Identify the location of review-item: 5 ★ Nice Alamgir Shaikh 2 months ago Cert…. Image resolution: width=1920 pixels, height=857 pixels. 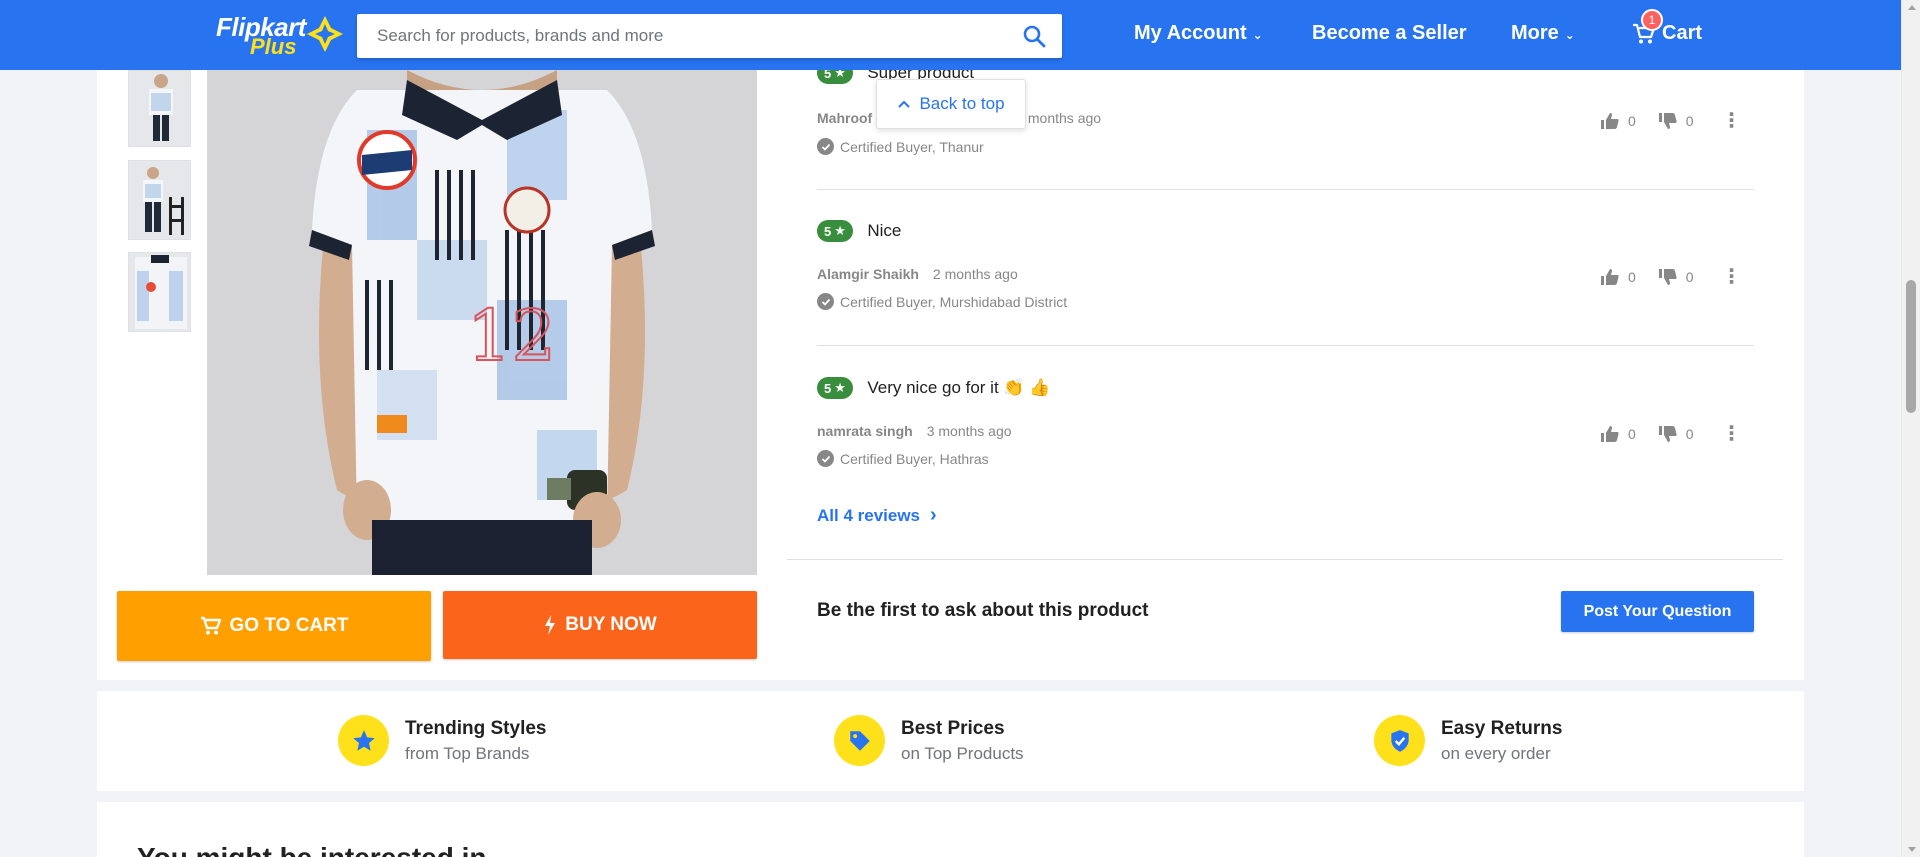
(1285, 265).